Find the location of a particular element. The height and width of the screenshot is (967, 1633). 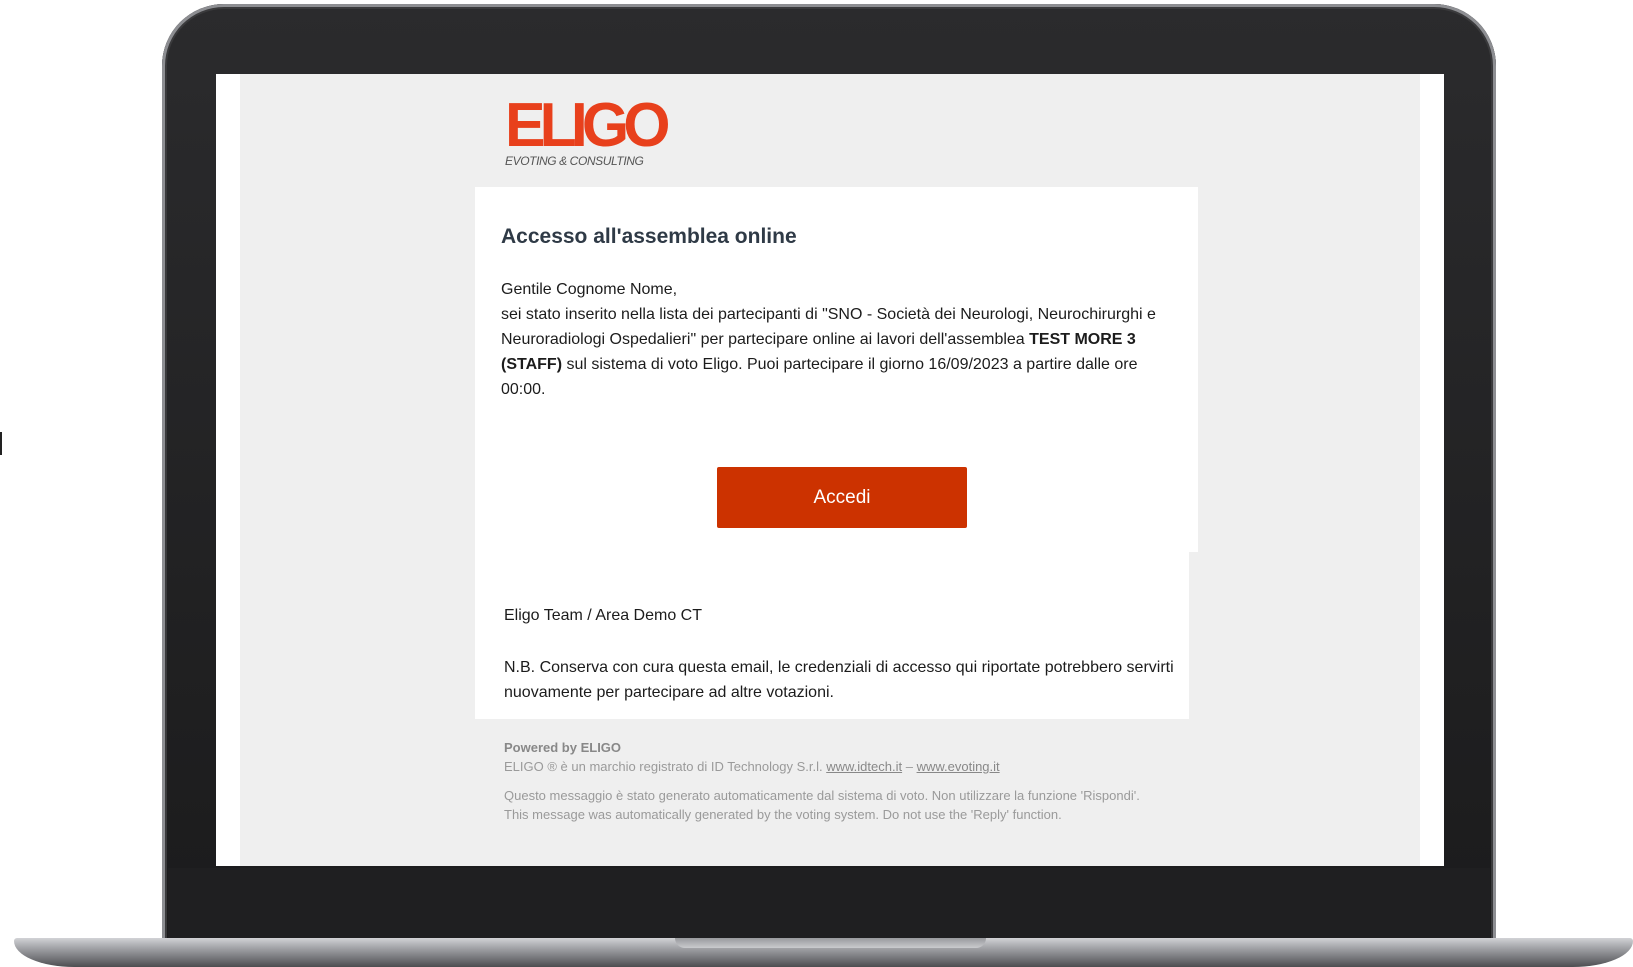

accedi-button: Accedi is located at coordinates (842, 497).